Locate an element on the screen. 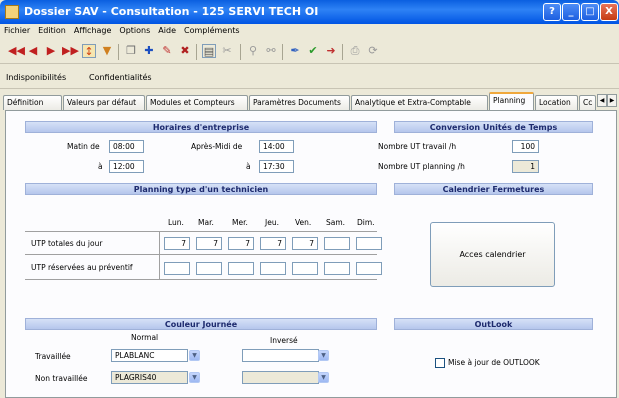  search-icon: ⚲ is located at coordinates (253, 51).